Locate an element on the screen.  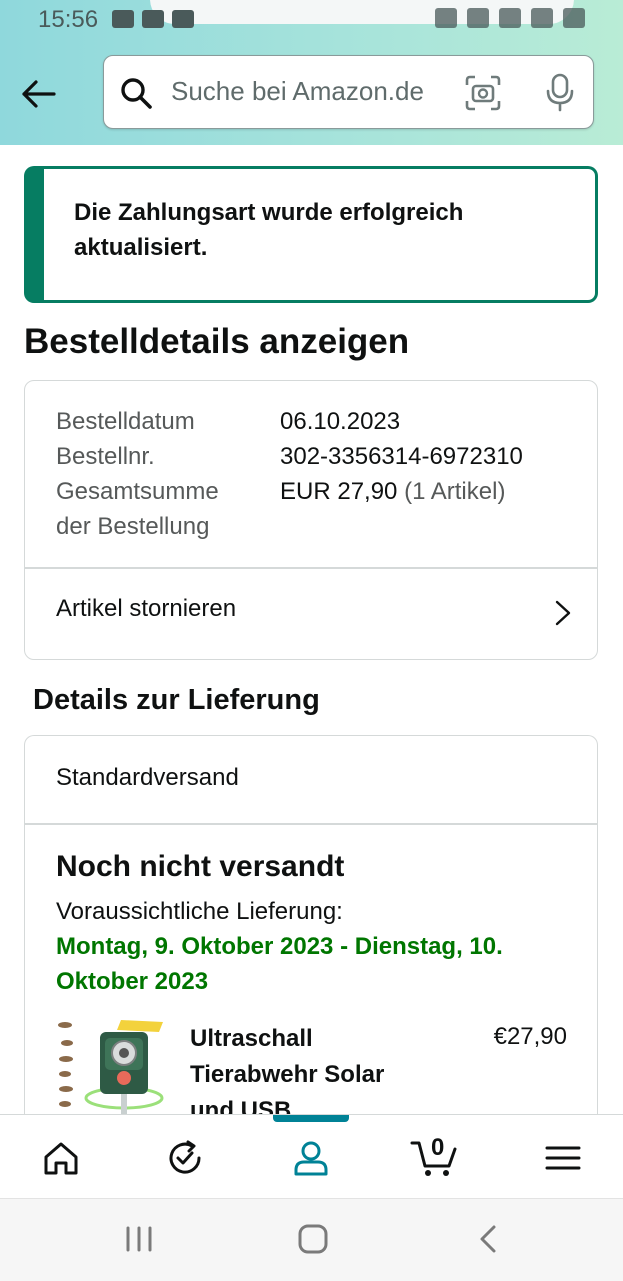
search-icon is located at coordinates (136, 93).